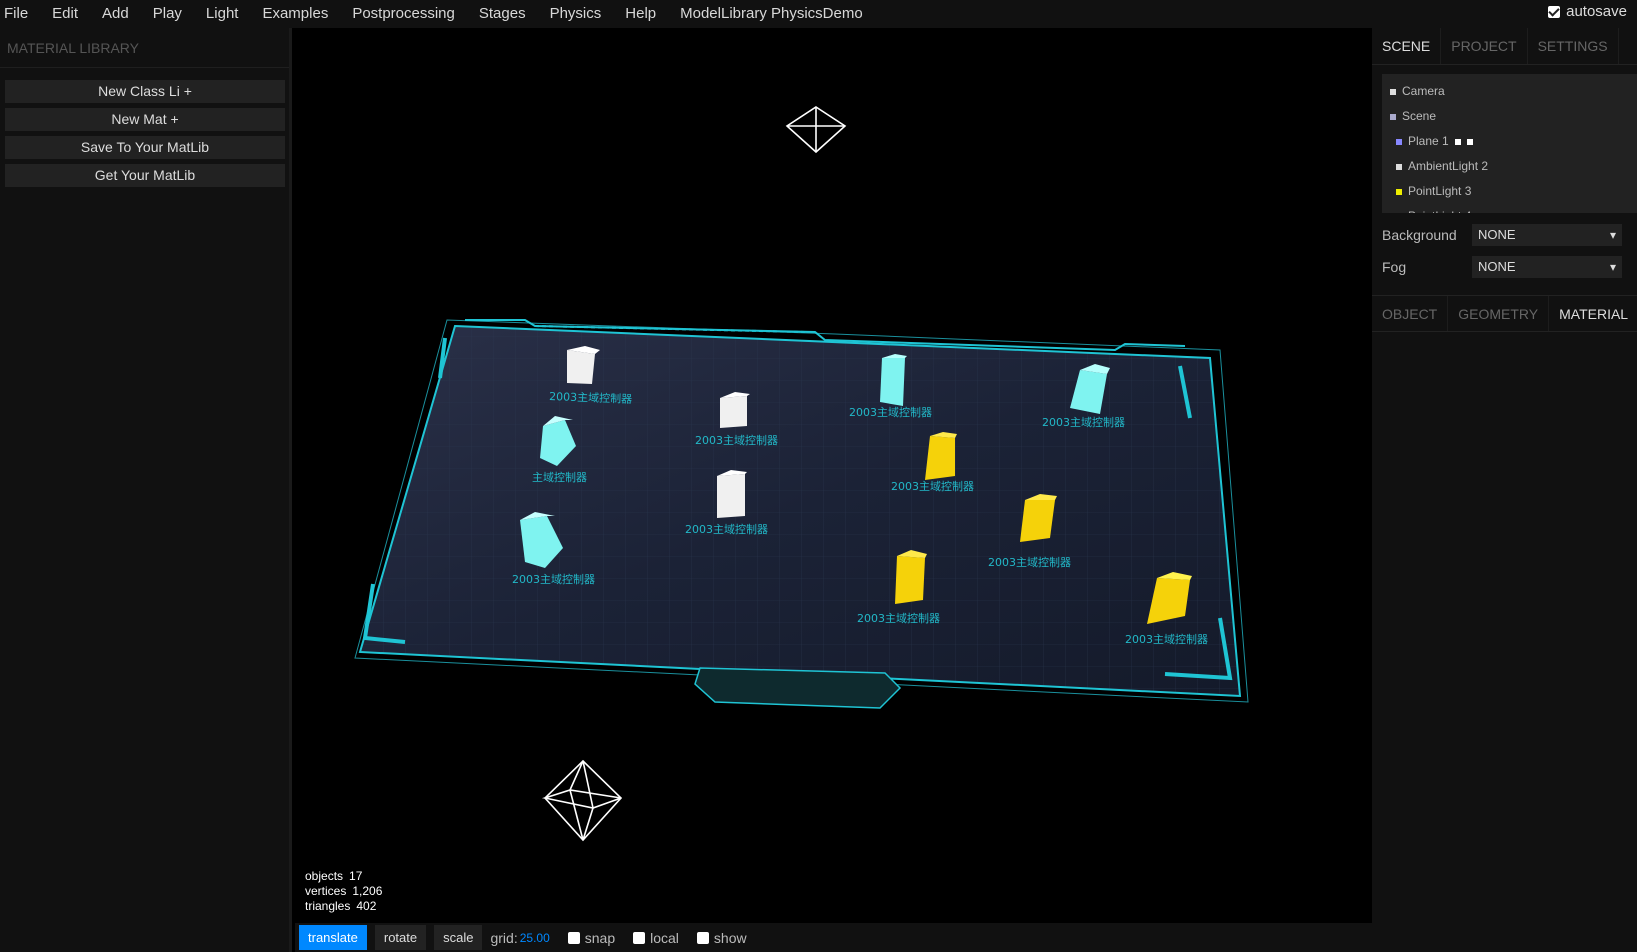 Image resolution: width=1637 pixels, height=952 pixels. I want to click on cube-label-7: 2003主域控制器, so click(726, 529).